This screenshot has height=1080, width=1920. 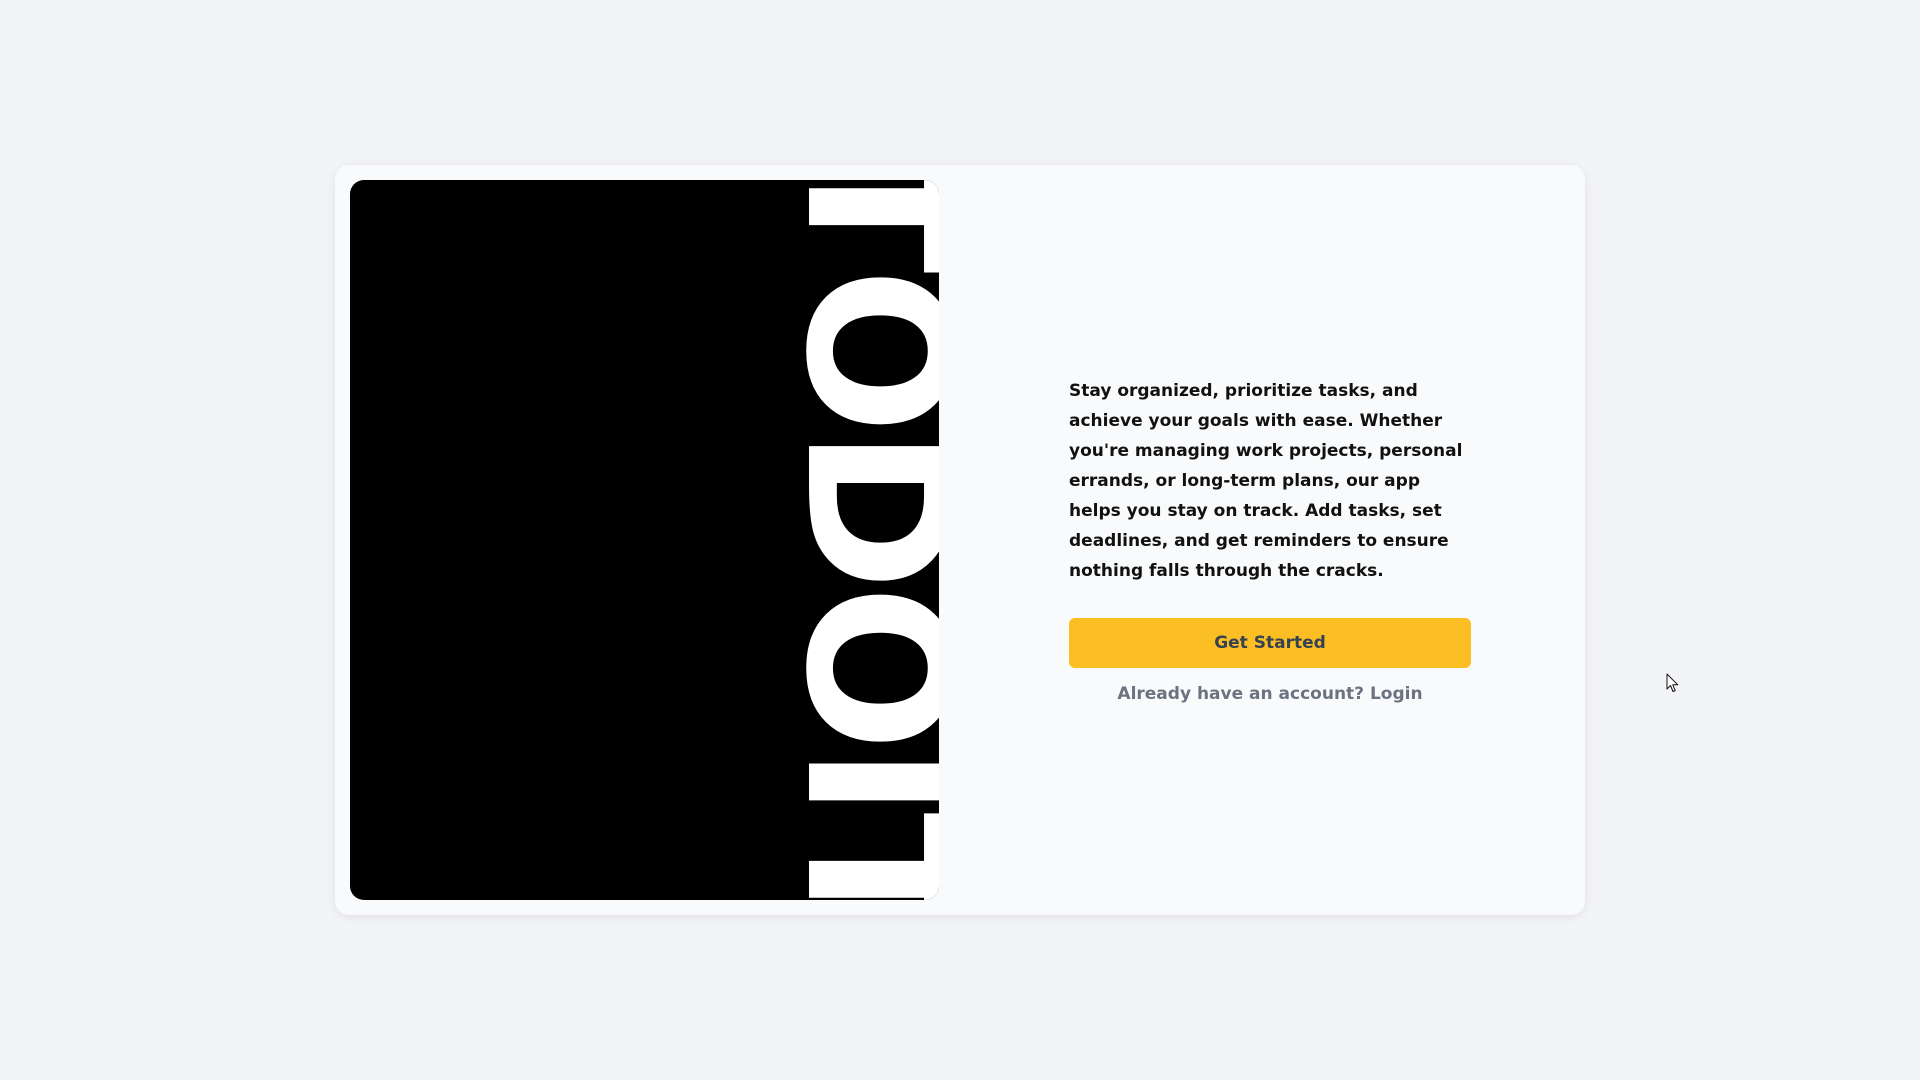 What do you see at coordinates (1396, 694) in the screenshot?
I see `login-link: Login` at bounding box center [1396, 694].